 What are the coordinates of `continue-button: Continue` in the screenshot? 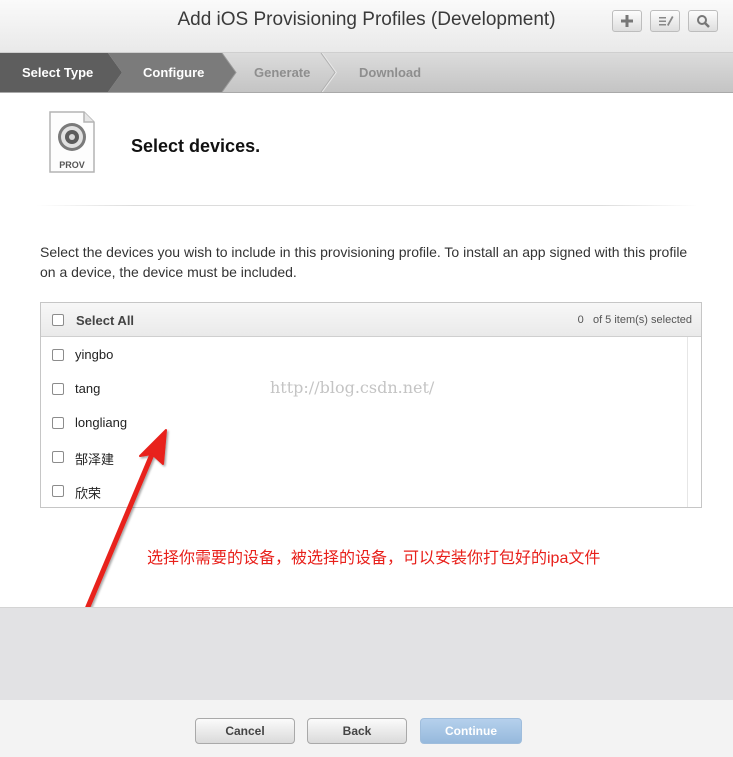 It's located at (471, 731).